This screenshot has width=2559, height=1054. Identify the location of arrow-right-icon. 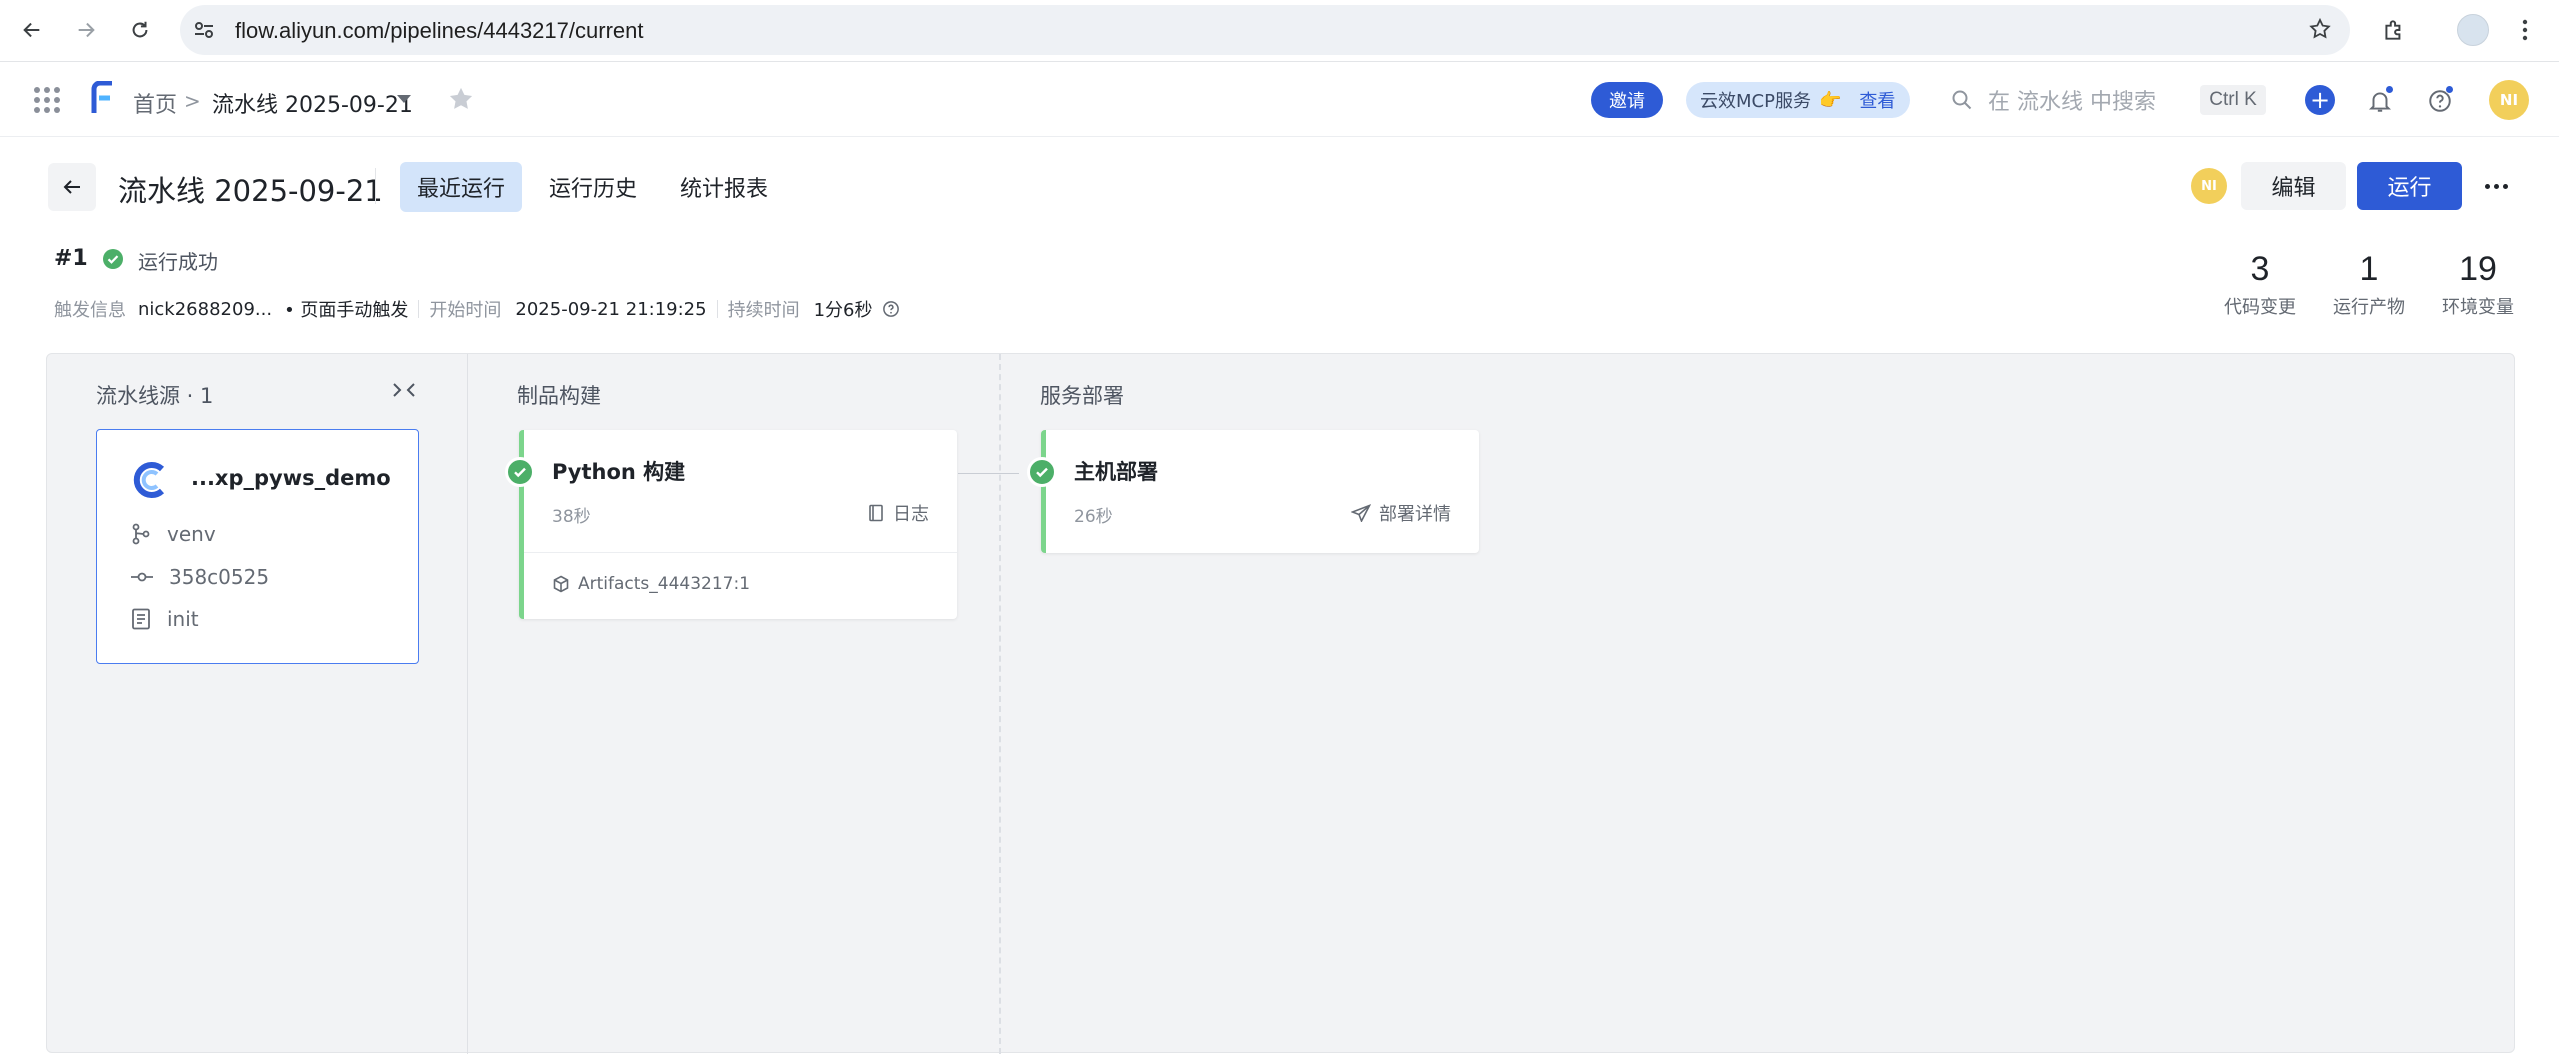
(86, 30).